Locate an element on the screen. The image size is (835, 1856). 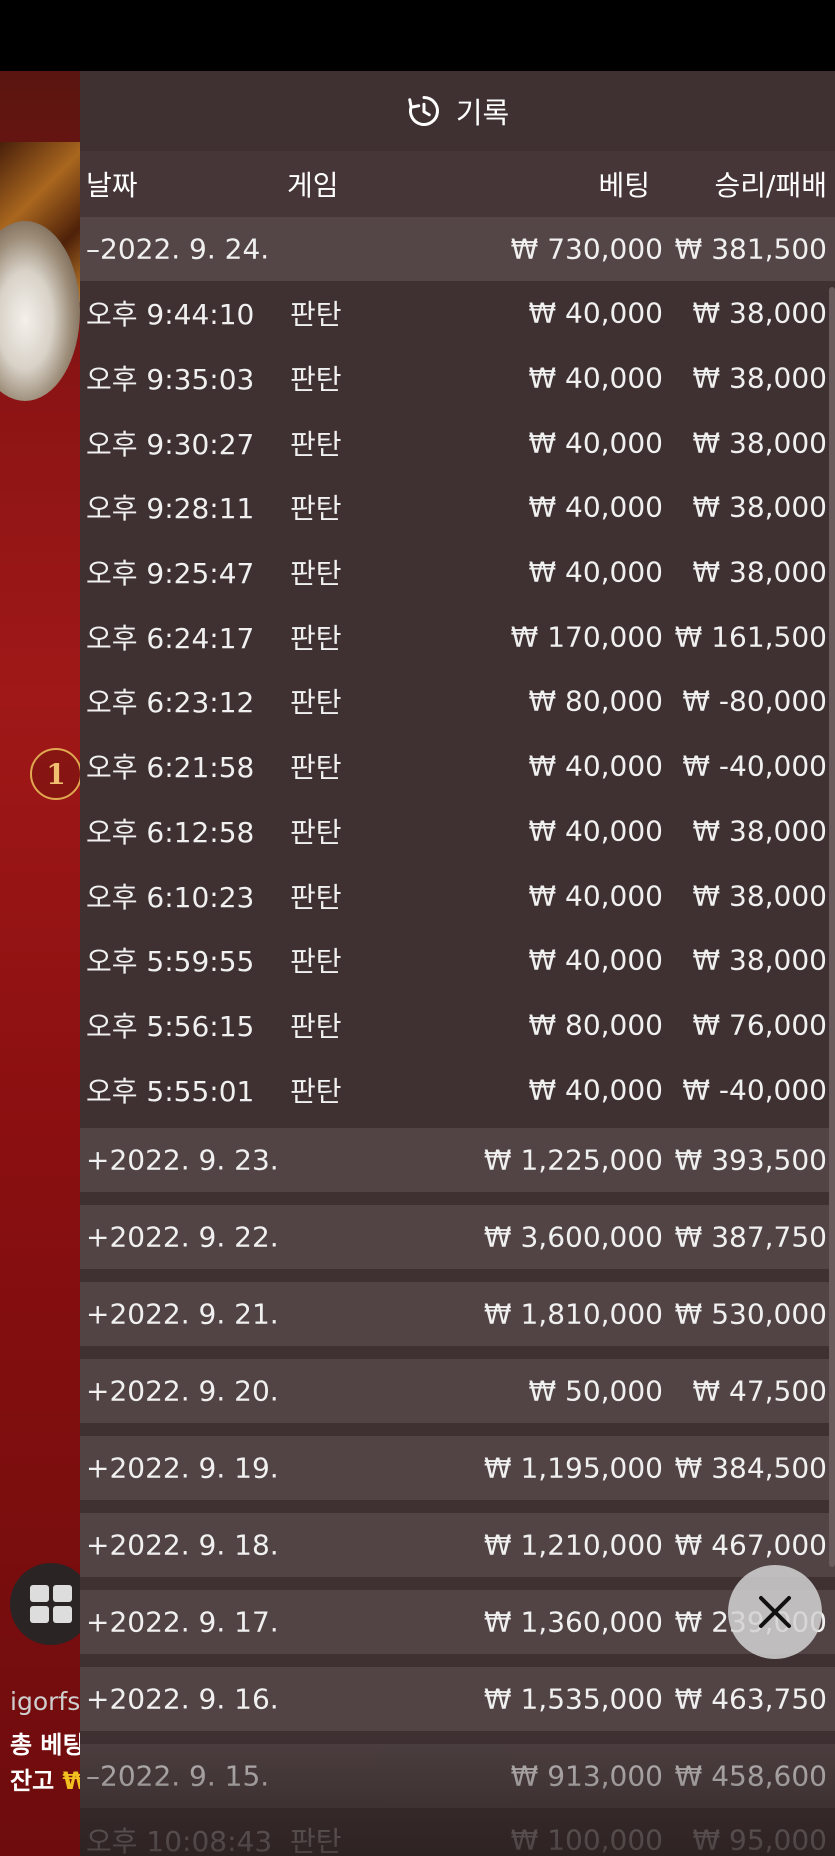
entry-time: 오후 9:30:27 is located at coordinates (170, 444).